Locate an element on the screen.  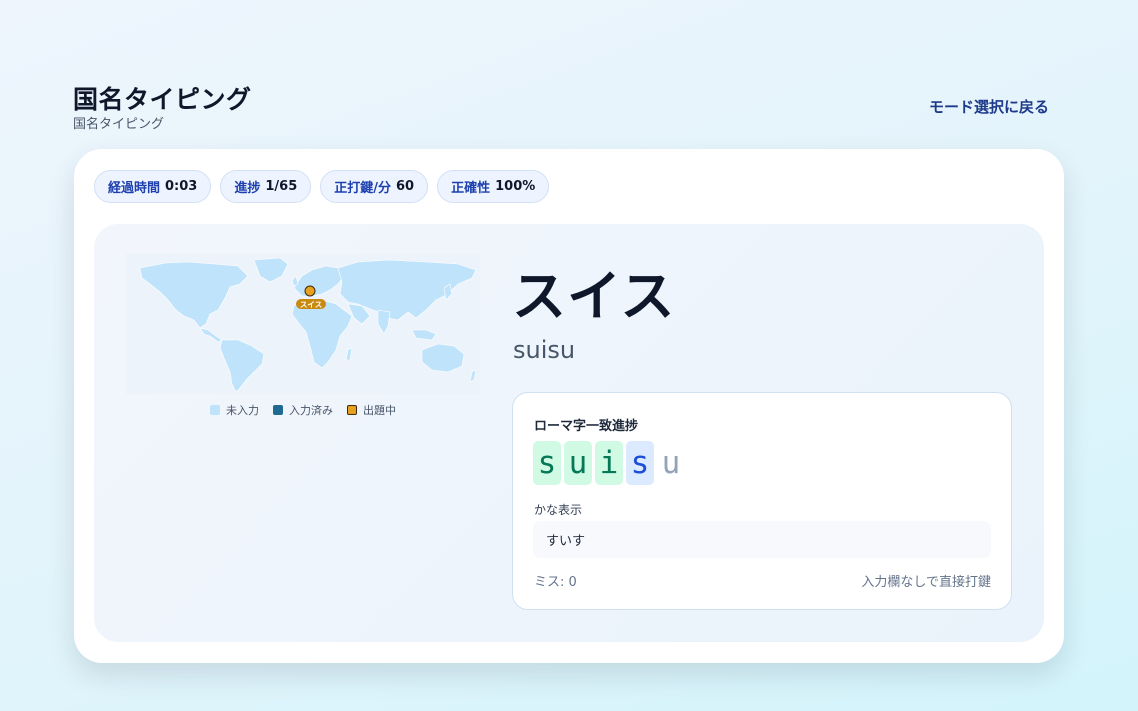
stat-label: 正確性 is located at coordinates (471, 188).